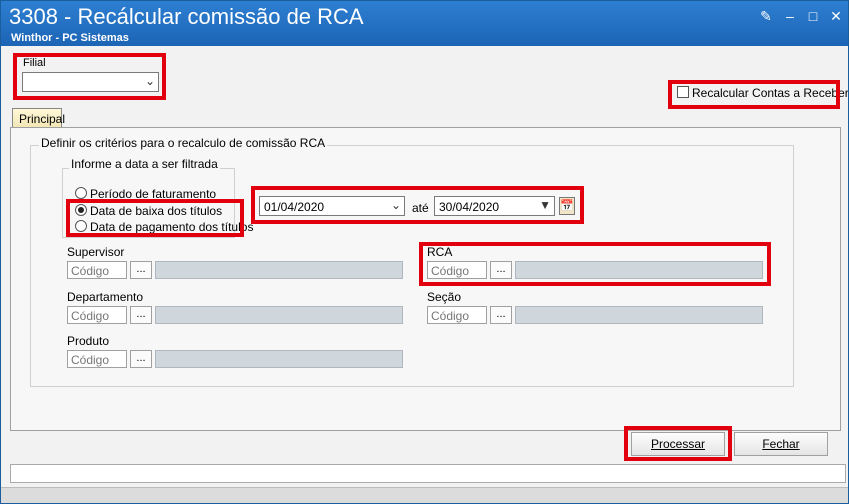 The height and width of the screenshot is (504, 849). I want to click on minimize-icon: –, so click(790, 16).